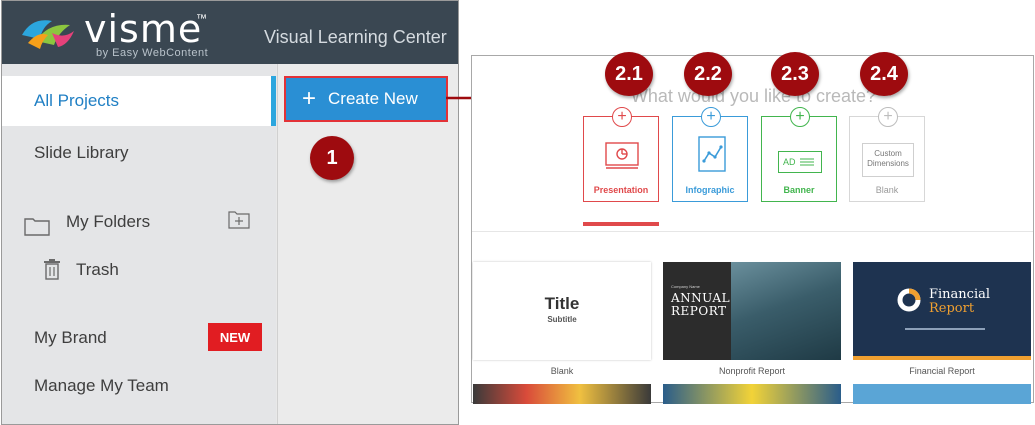 Image resolution: width=1035 pixels, height=425 pixels. I want to click on donut-chart-icon, so click(909, 300).